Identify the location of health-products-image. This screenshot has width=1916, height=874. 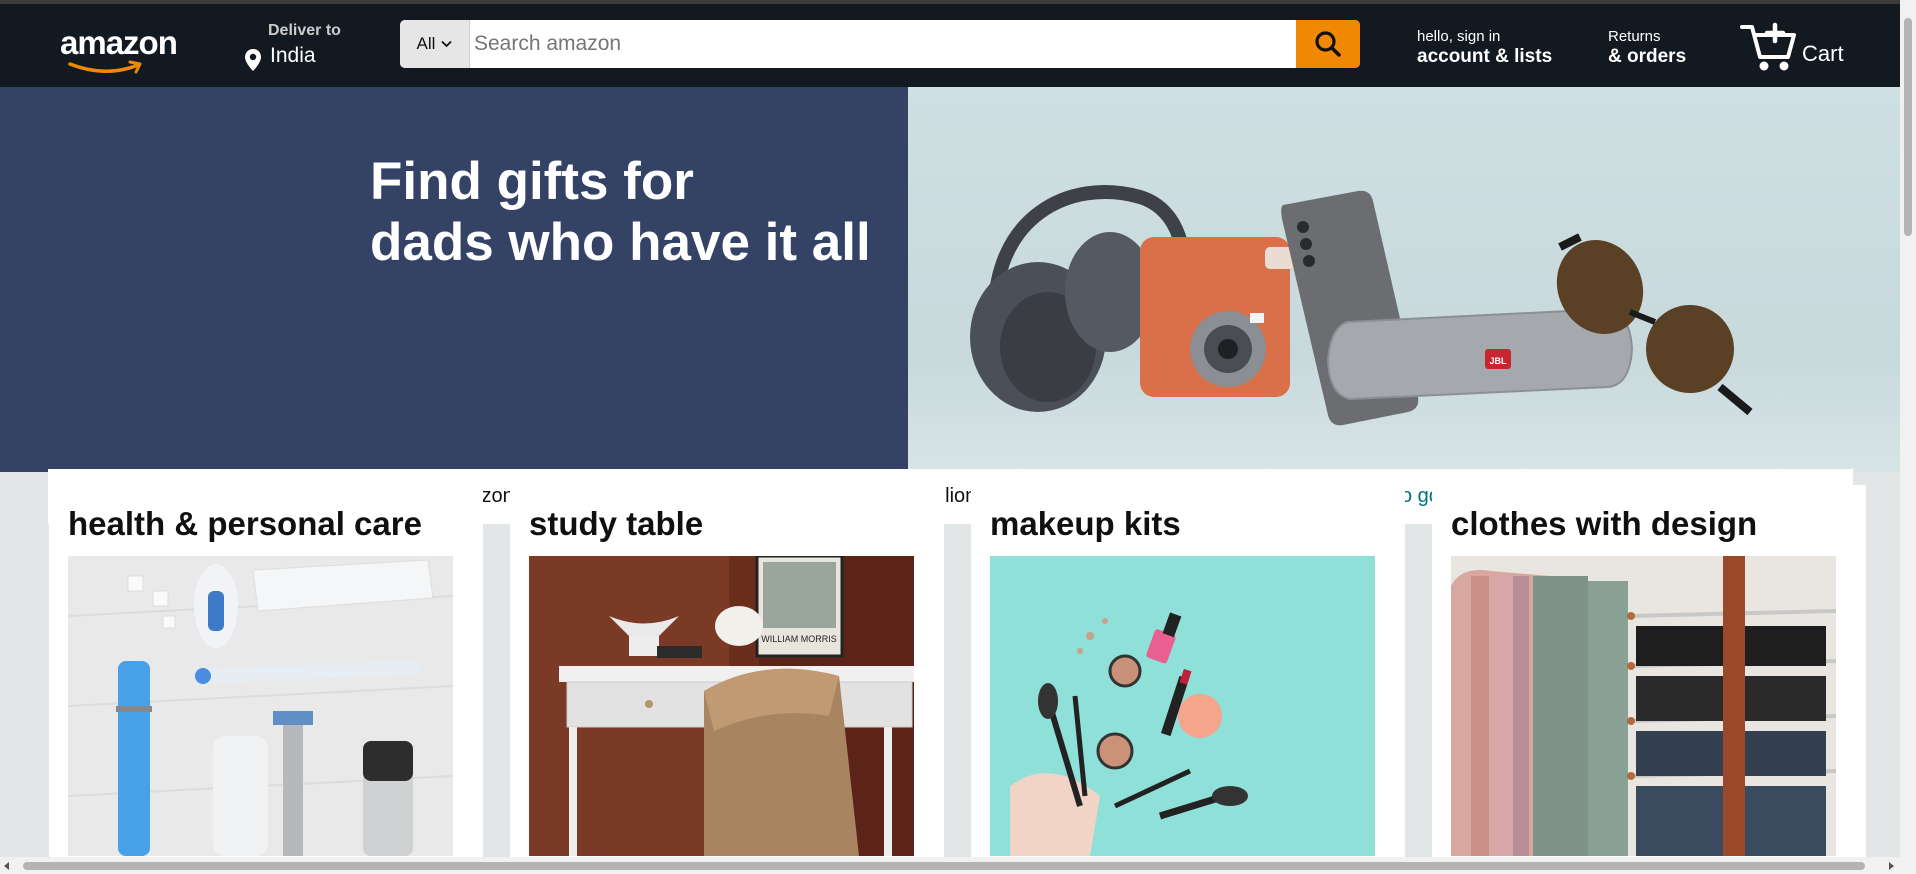
(260, 706).